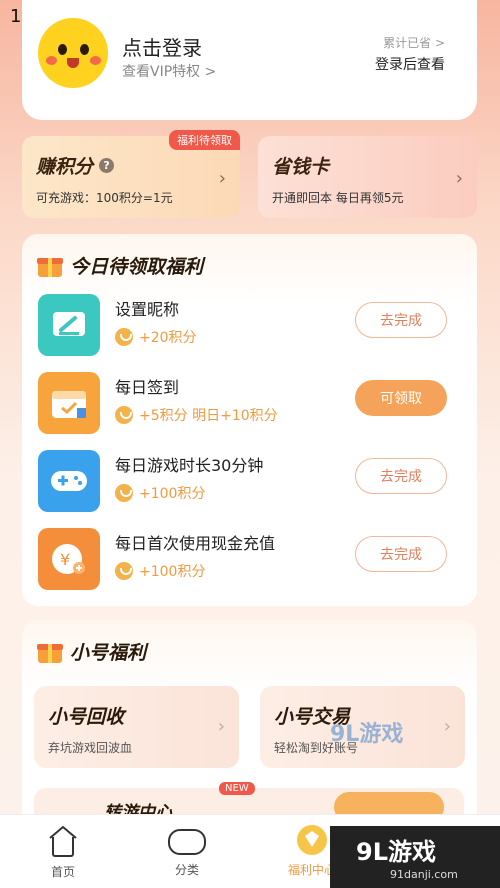 This screenshot has width=500, height=888. Describe the element at coordinates (90, 748) in the screenshot. I see `card-desc: 弃坑游戏回波血` at that location.